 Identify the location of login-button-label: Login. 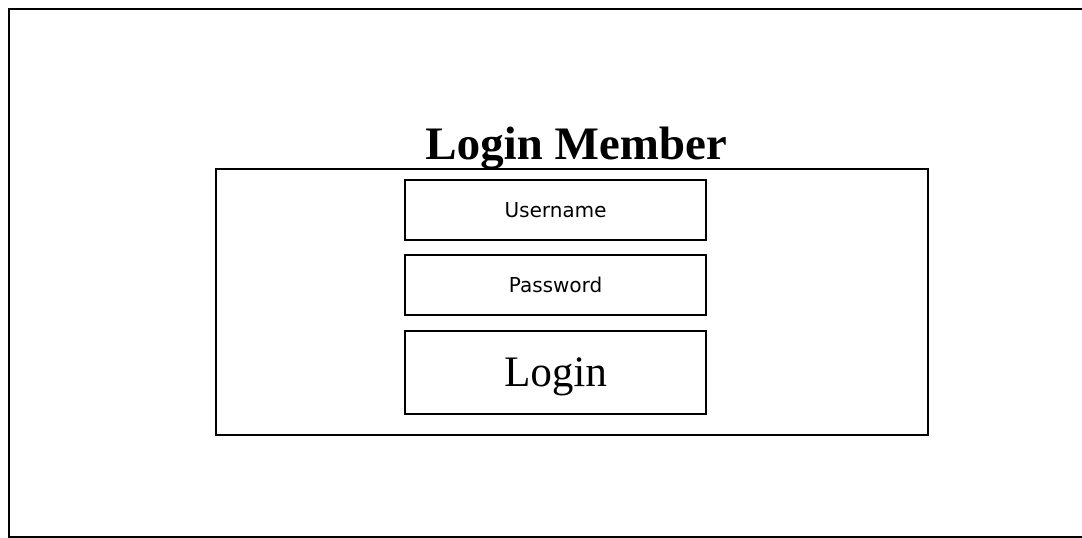
(555, 372).